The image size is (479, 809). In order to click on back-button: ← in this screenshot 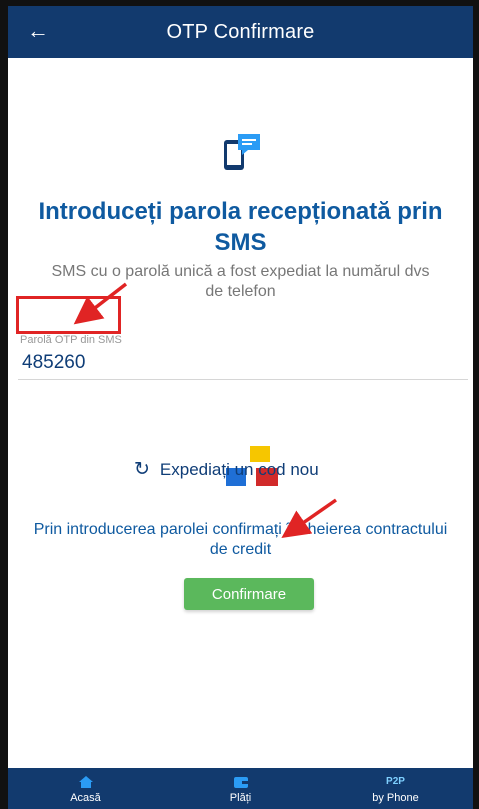, I will do `click(38, 32)`.